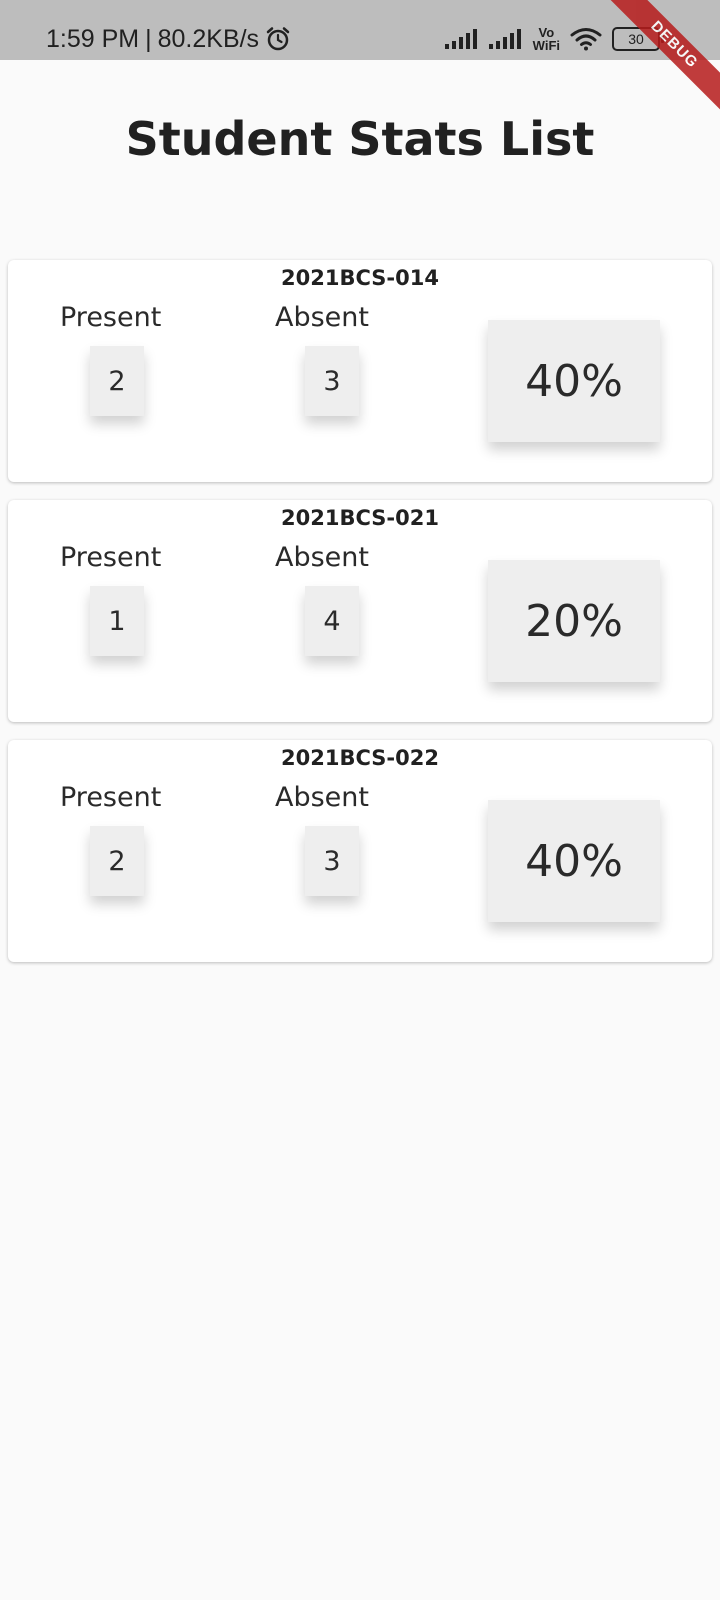 The width and height of the screenshot is (720, 1600). Describe the element at coordinates (660, 59) in the screenshot. I see `debug-ribbon-label: DEBUG` at that location.